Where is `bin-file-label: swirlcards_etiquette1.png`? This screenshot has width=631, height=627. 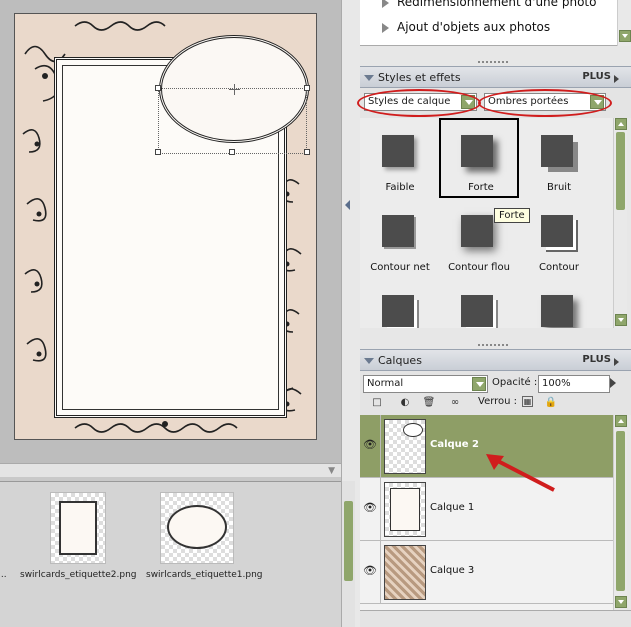 bin-file-label: swirlcards_etiquette1.png is located at coordinates (204, 575).